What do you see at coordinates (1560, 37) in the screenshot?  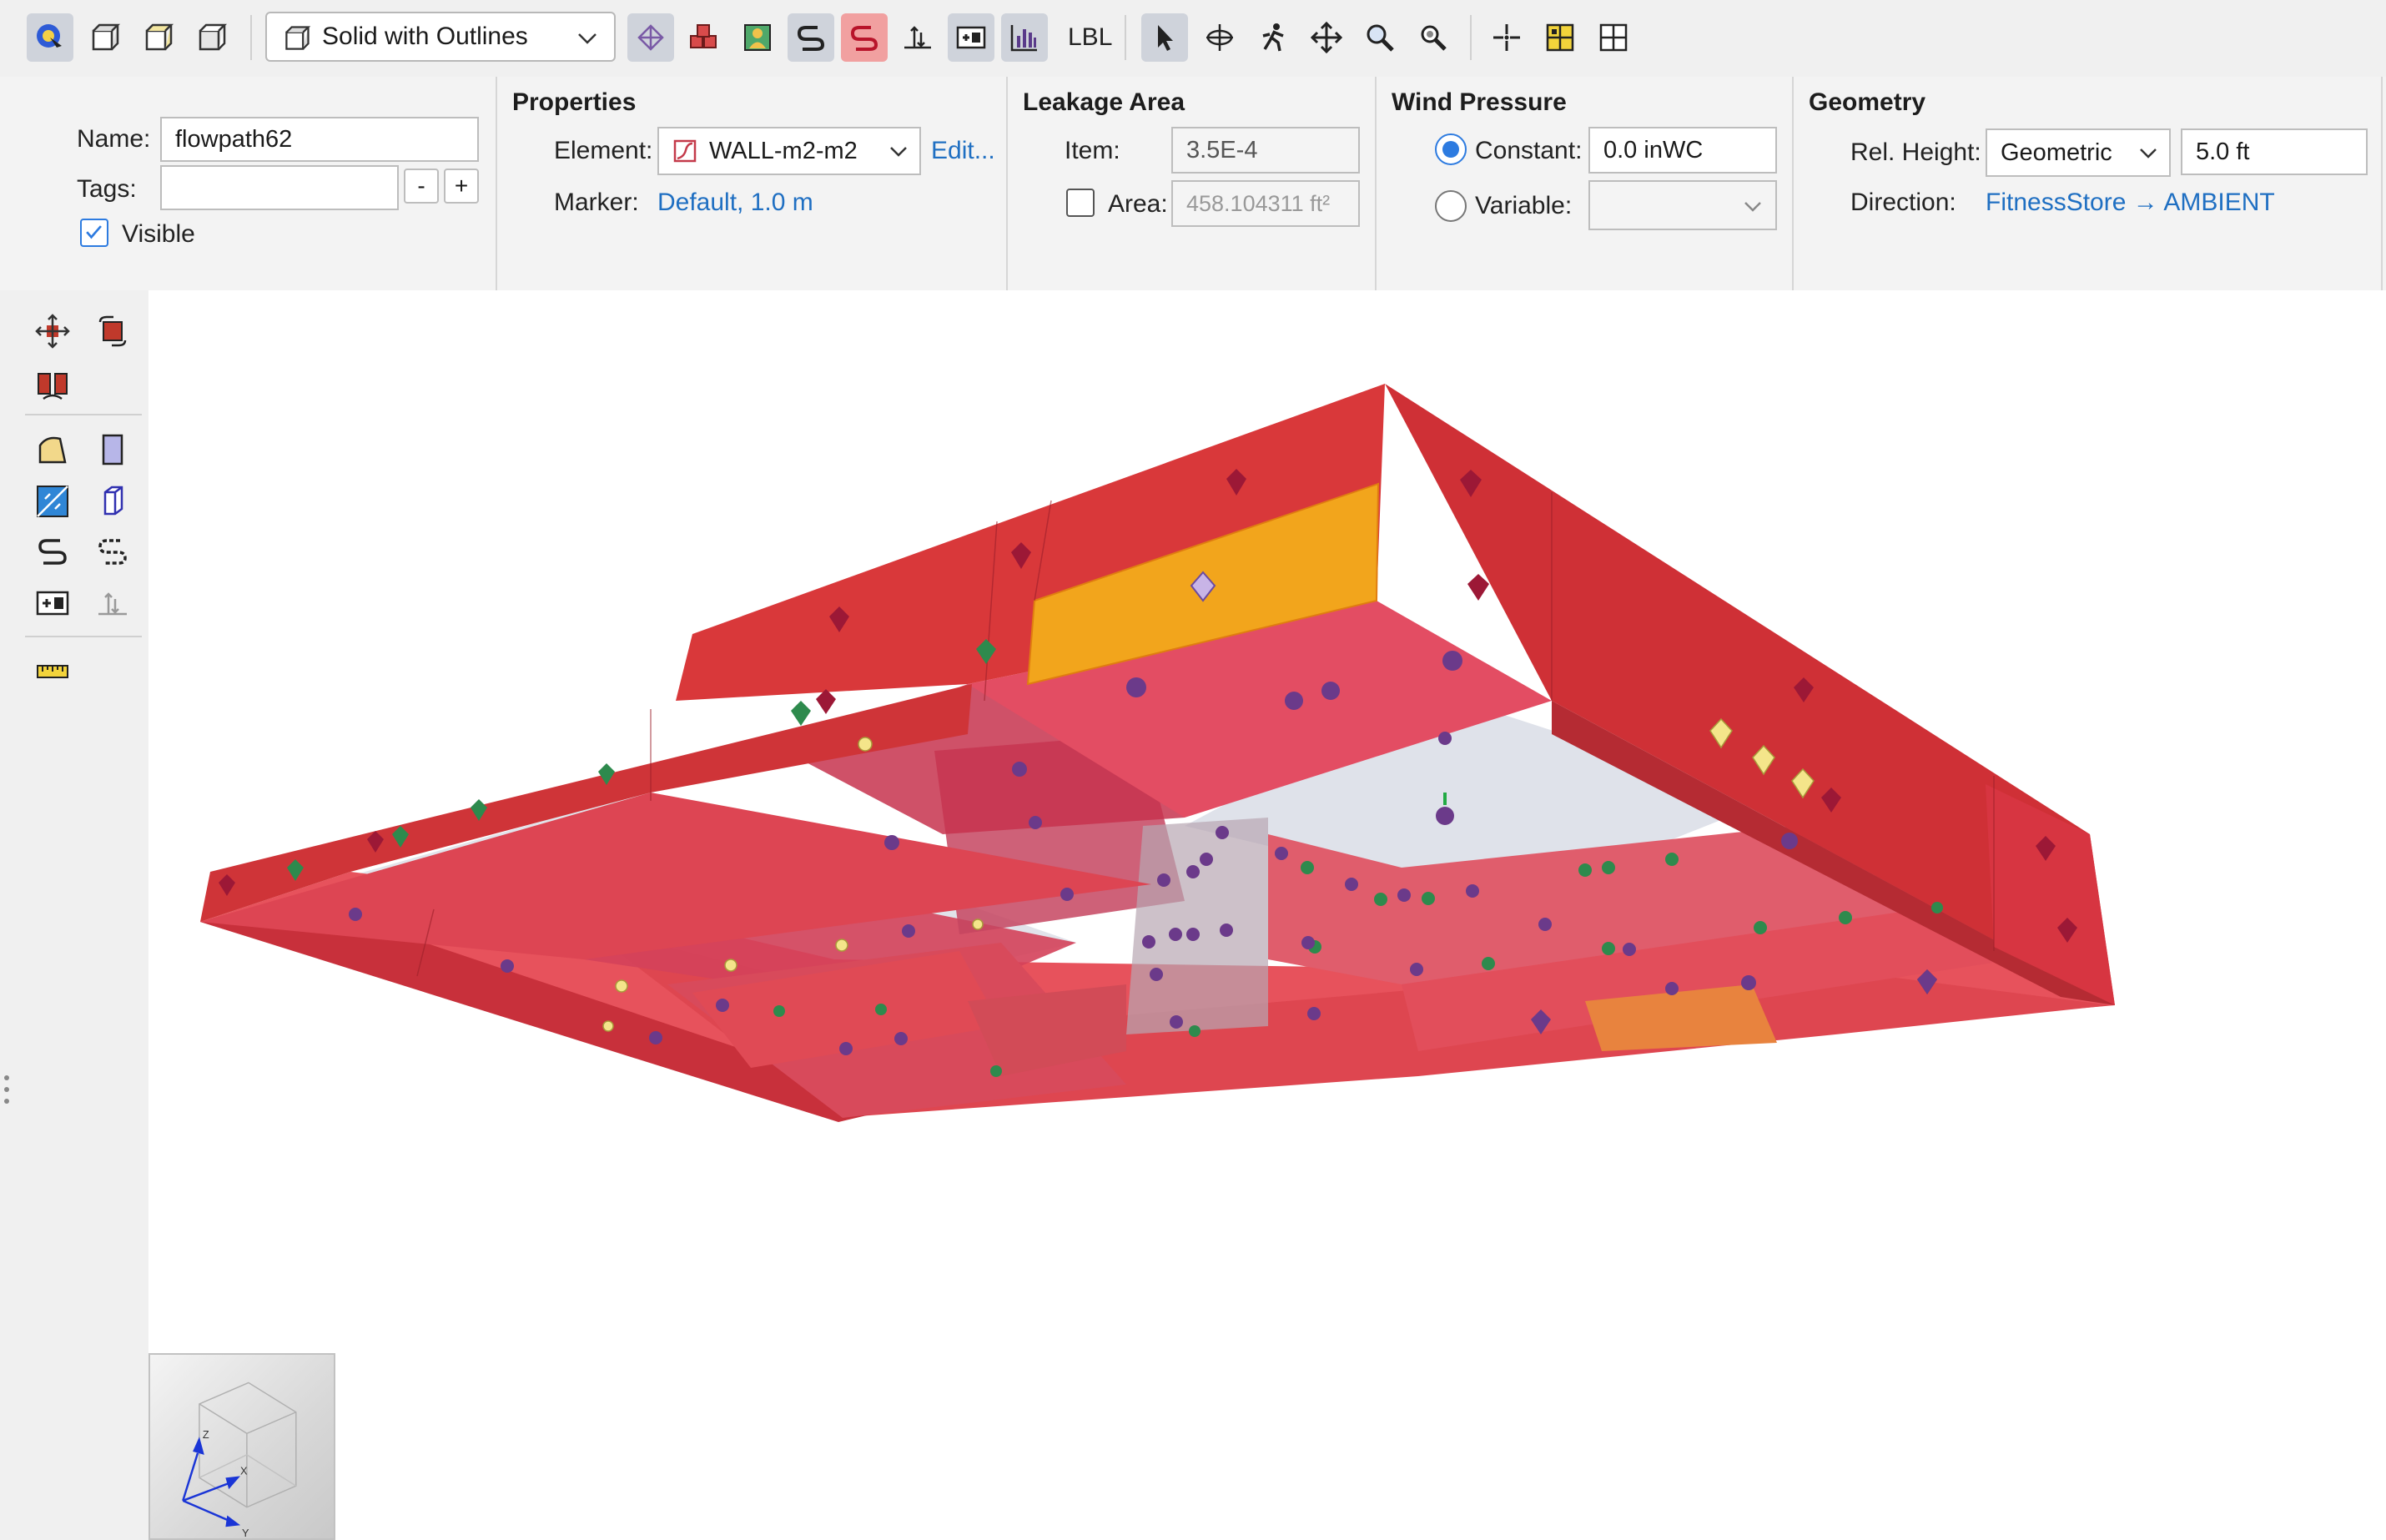 I see `snap-grid-icon` at bounding box center [1560, 37].